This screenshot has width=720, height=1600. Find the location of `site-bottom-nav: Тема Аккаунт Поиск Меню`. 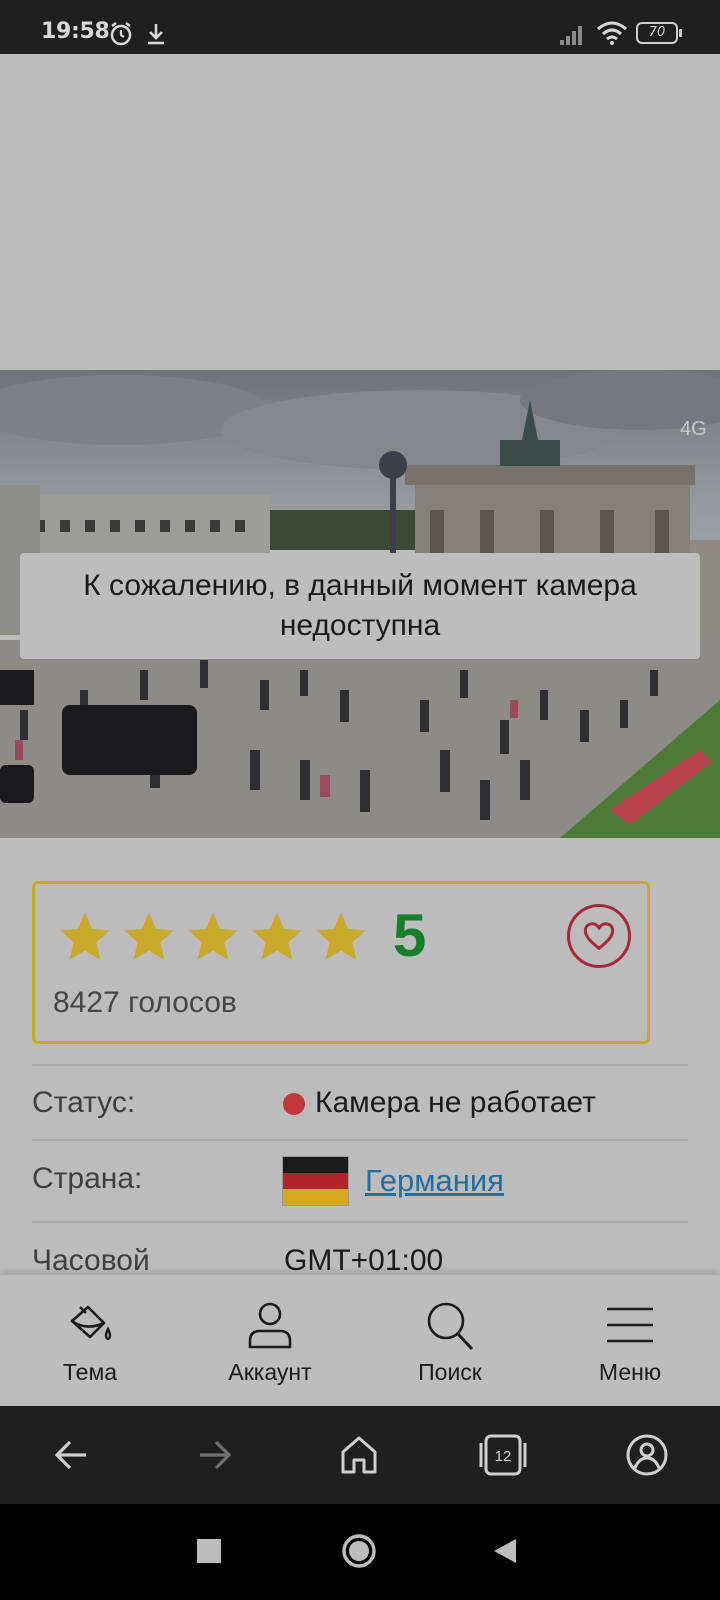

site-bottom-nav: Тема Аккаунт Поиск Меню is located at coordinates (360, 1340).